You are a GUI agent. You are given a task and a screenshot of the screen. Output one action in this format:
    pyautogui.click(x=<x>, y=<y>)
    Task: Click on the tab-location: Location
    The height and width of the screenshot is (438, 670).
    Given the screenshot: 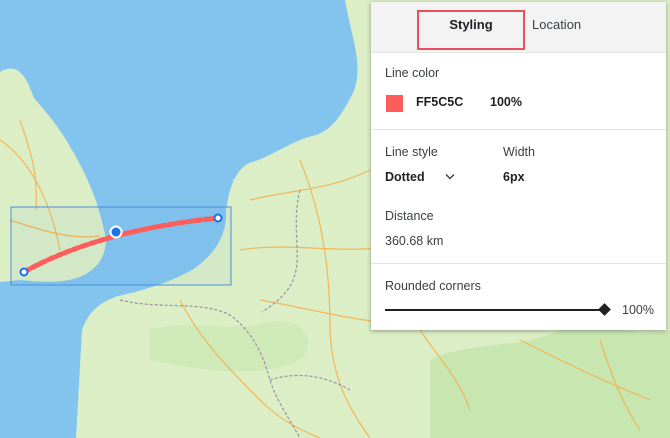 What is the action you would take?
    pyautogui.click(x=562, y=27)
    